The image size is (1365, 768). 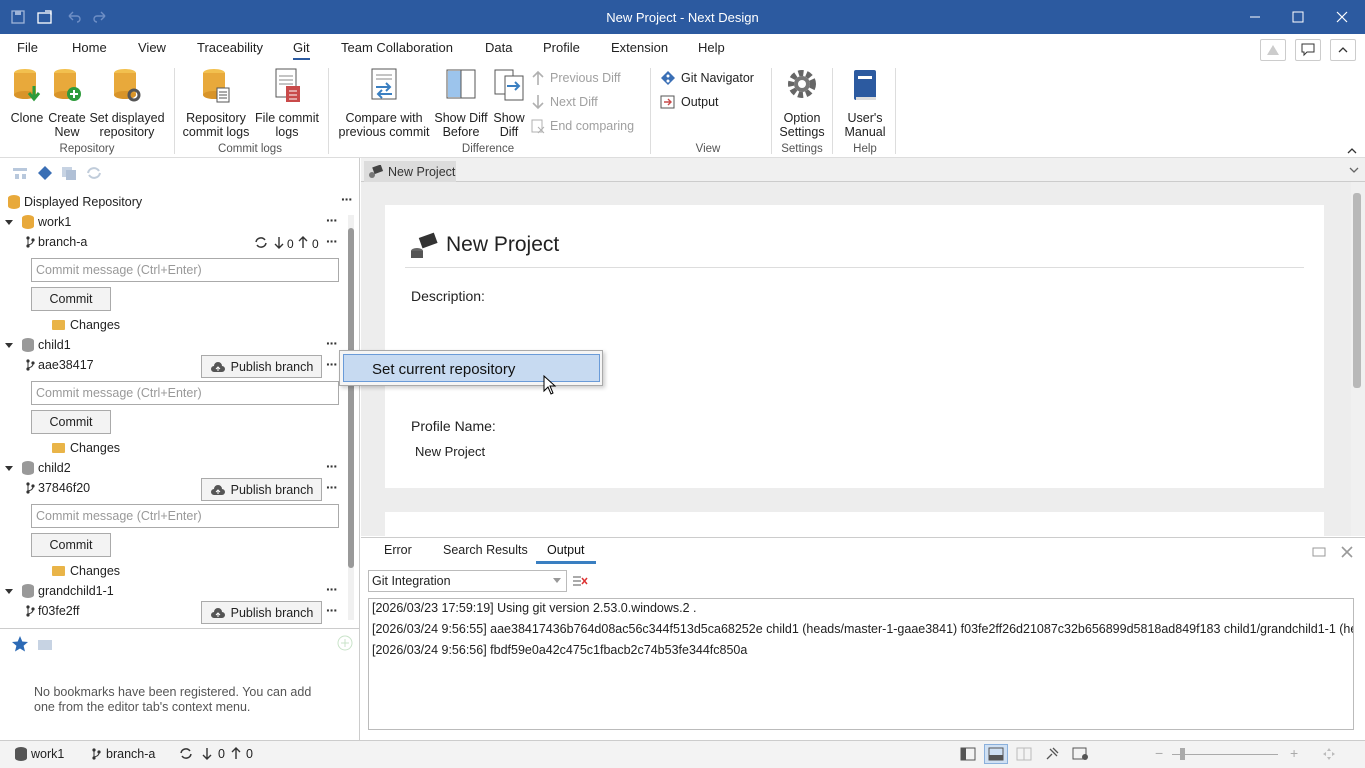 What do you see at coordinates (1357, 290) in the screenshot?
I see `editor-scrollbar-thumb` at bounding box center [1357, 290].